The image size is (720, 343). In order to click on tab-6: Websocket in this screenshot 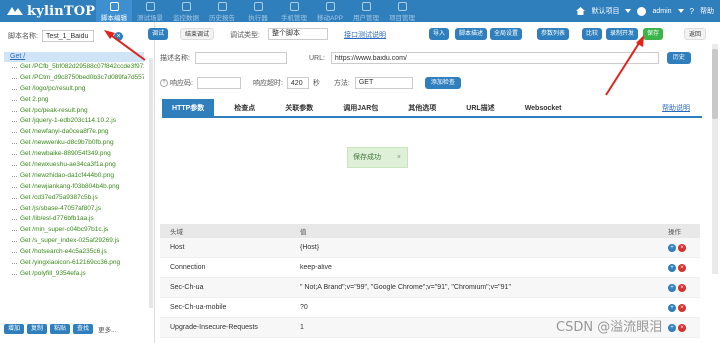, I will do `click(543, 108)`.